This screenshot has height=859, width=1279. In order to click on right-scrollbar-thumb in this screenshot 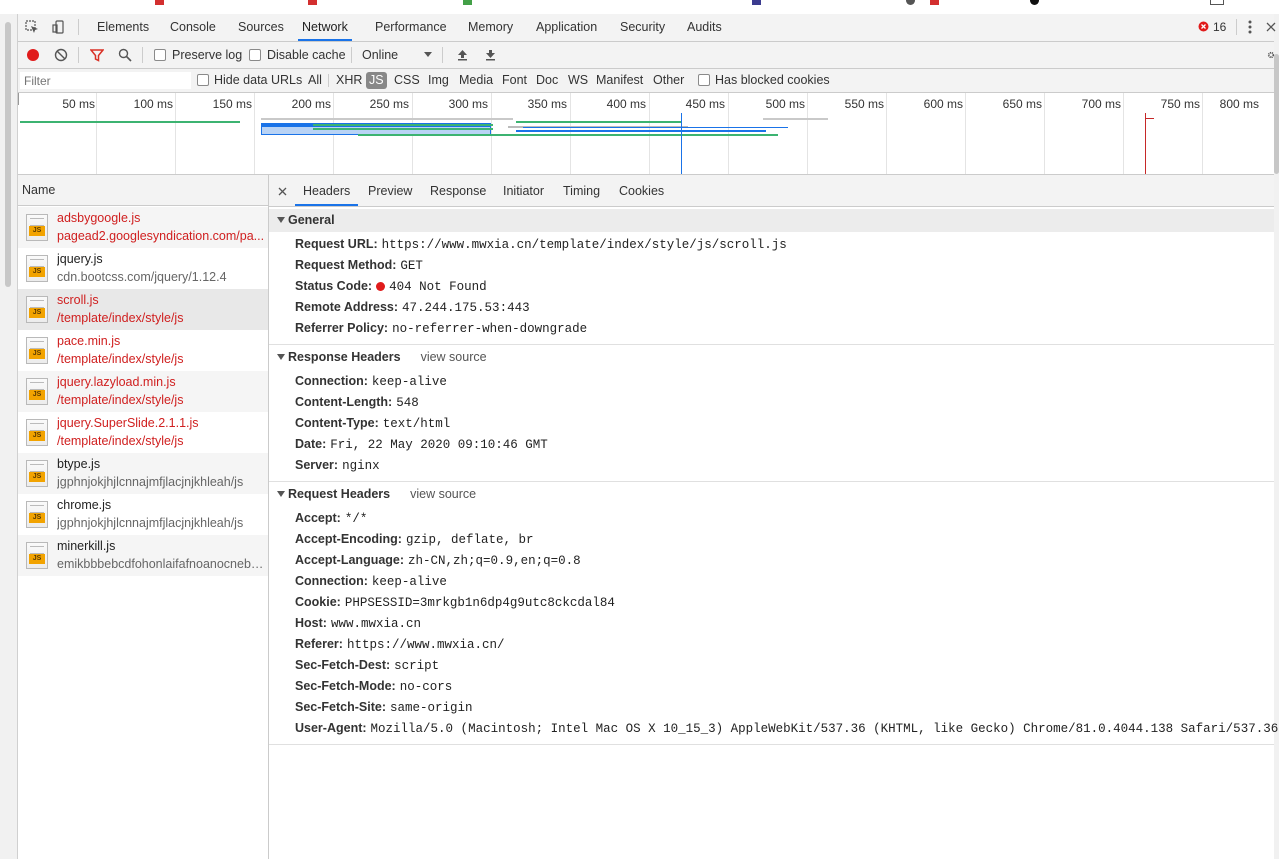, I will do `click(1276, 114)`.